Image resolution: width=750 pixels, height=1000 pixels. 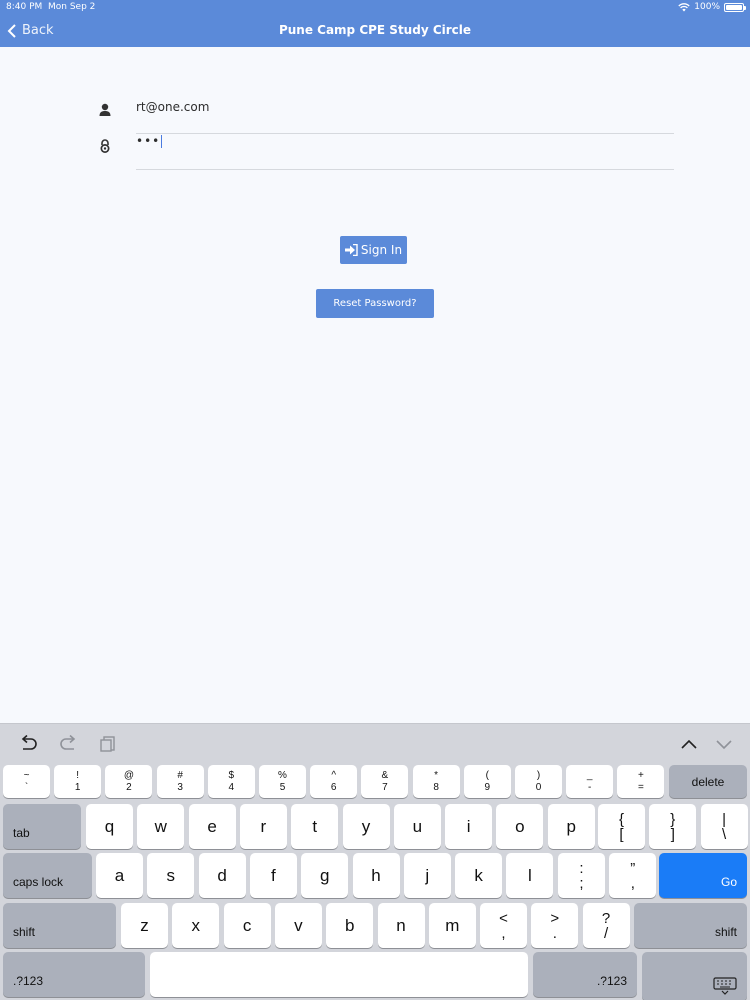 I want to click on key-[: {[, so click(x=621, y=826).